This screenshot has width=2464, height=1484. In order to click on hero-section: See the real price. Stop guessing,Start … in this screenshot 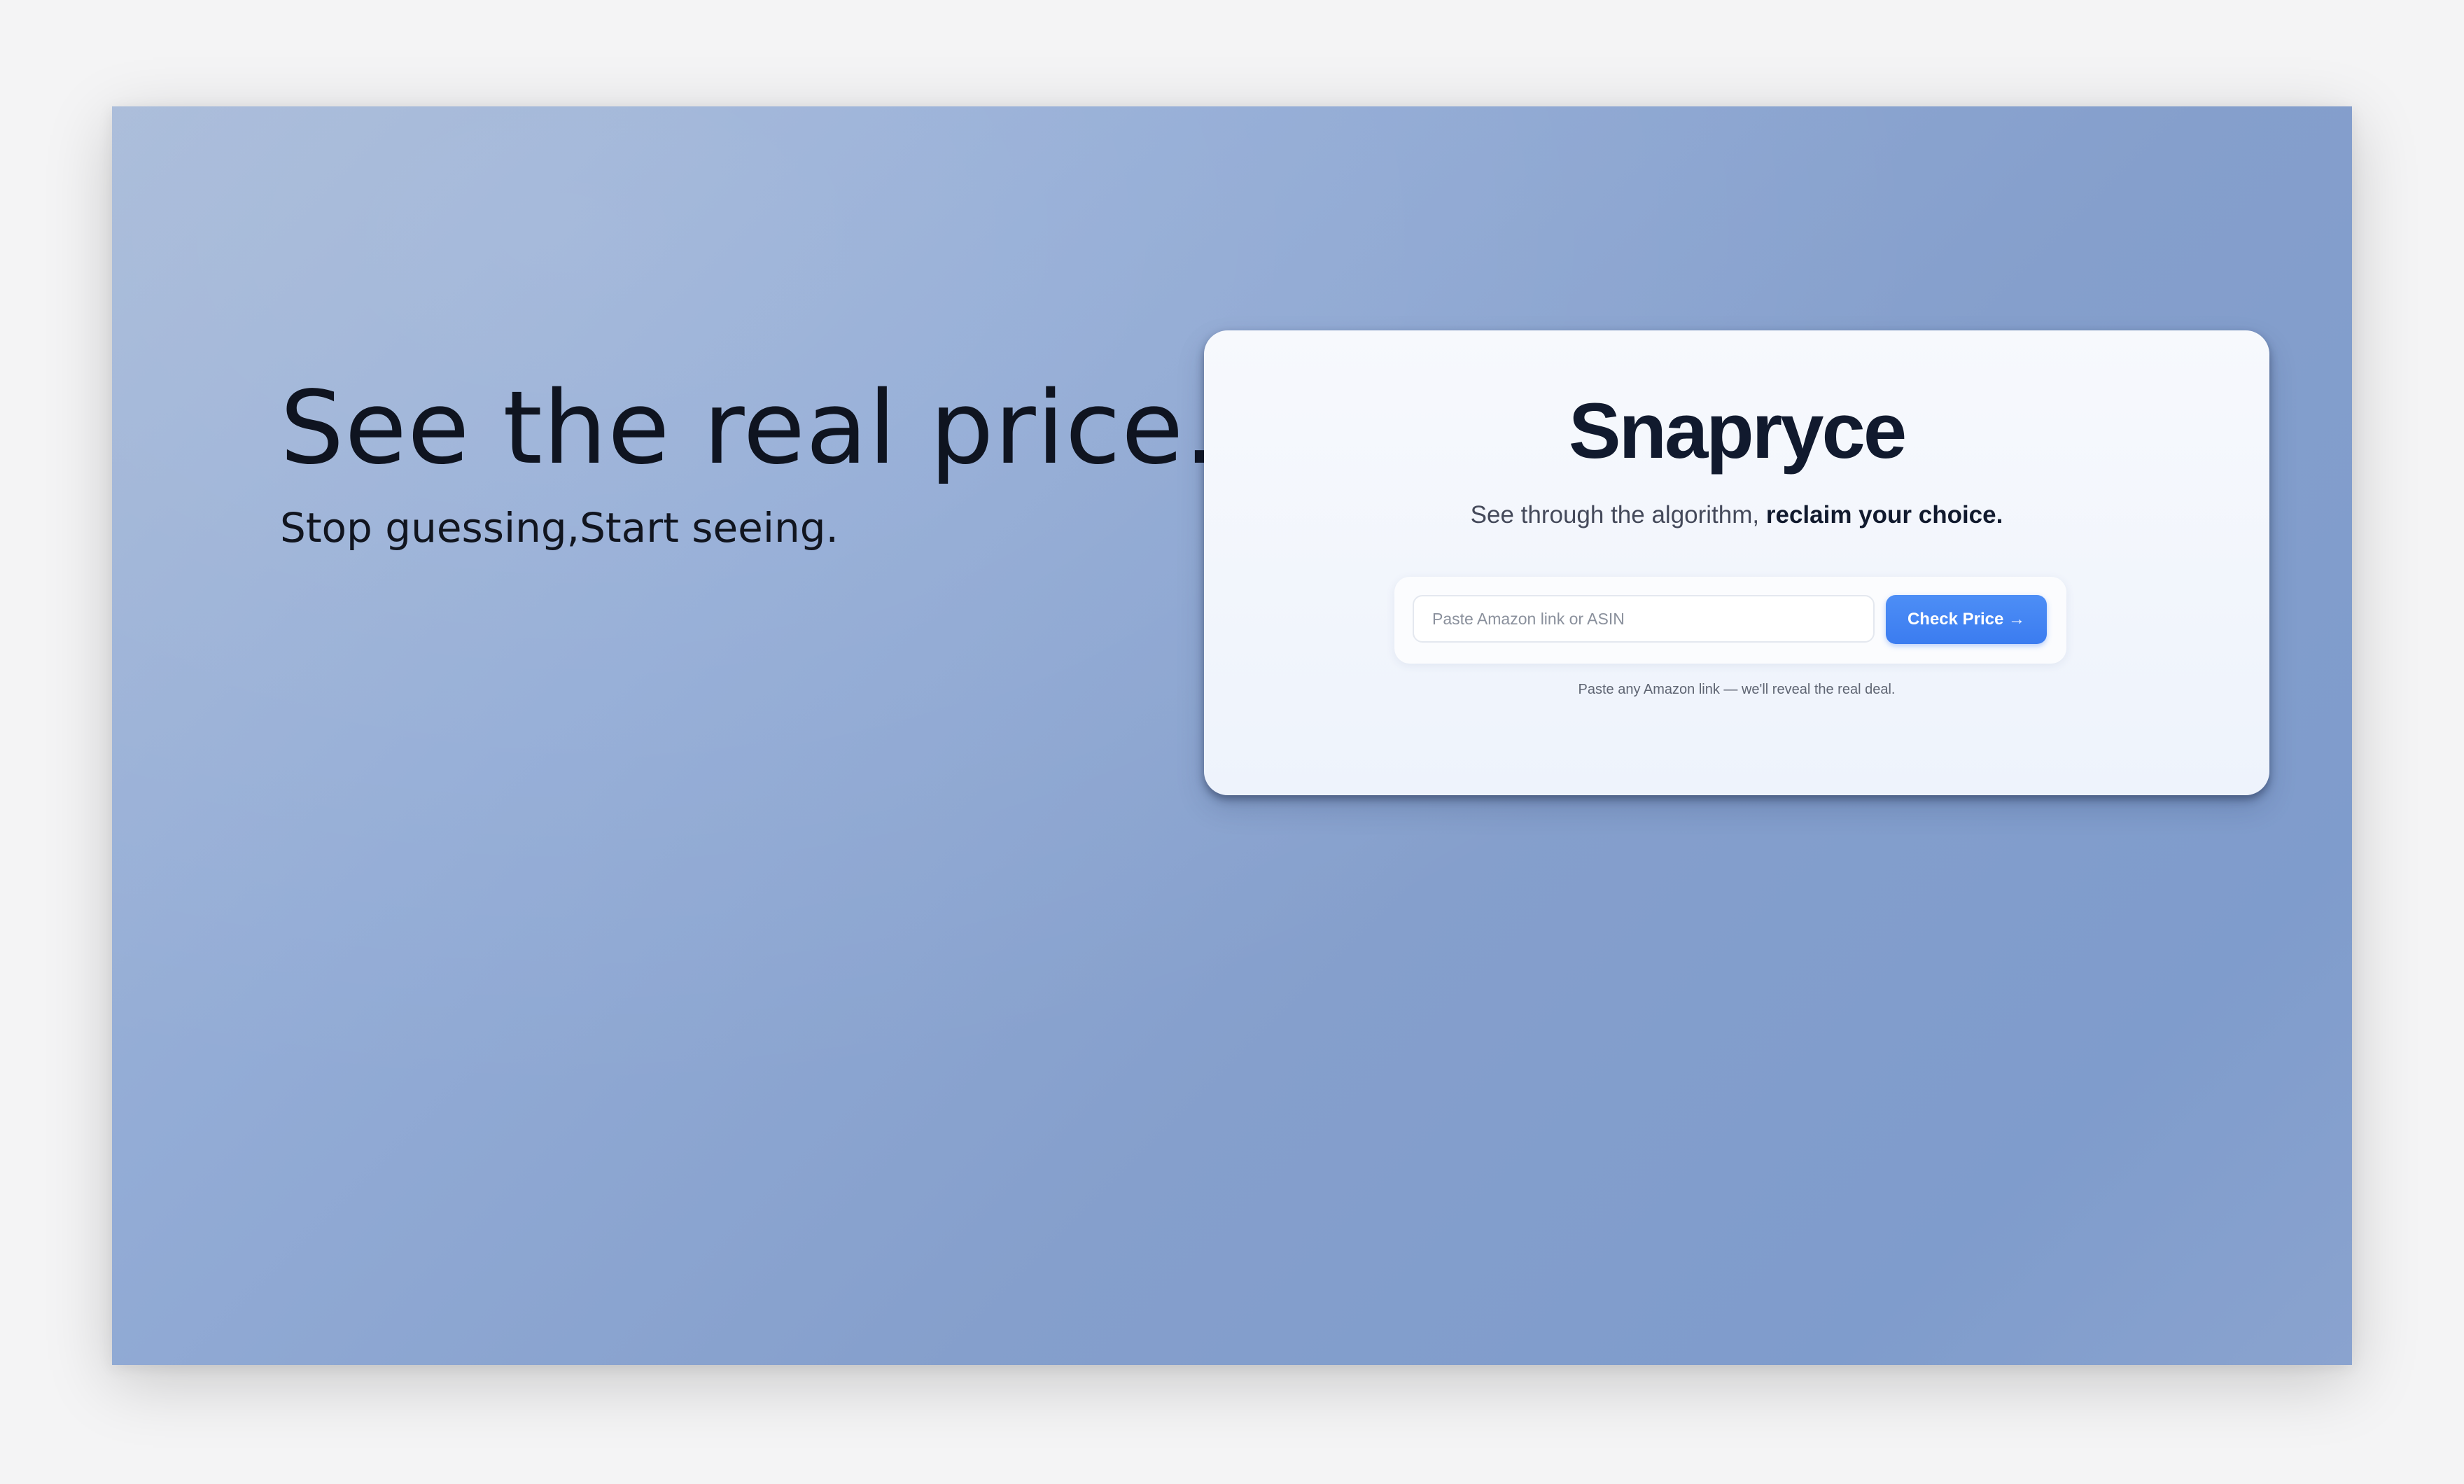, I will do `click(748, 462)`.